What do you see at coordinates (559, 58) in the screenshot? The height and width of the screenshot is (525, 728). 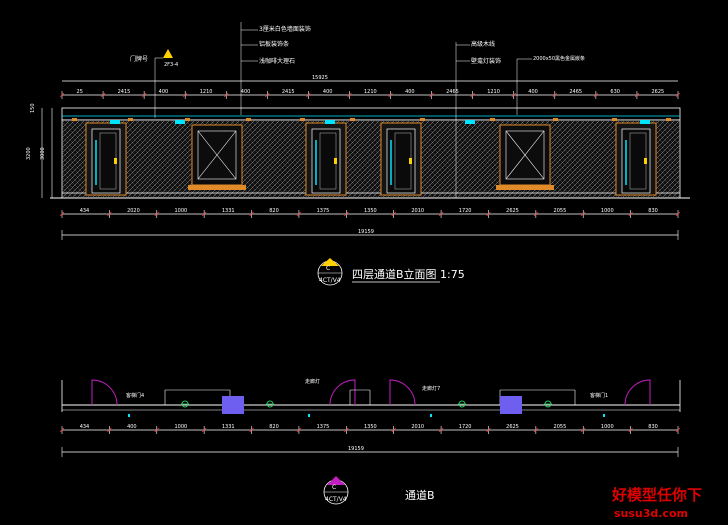 I see `annotation-6: 2000x50黑色金属嵌条` at bounding box center [559, 58].